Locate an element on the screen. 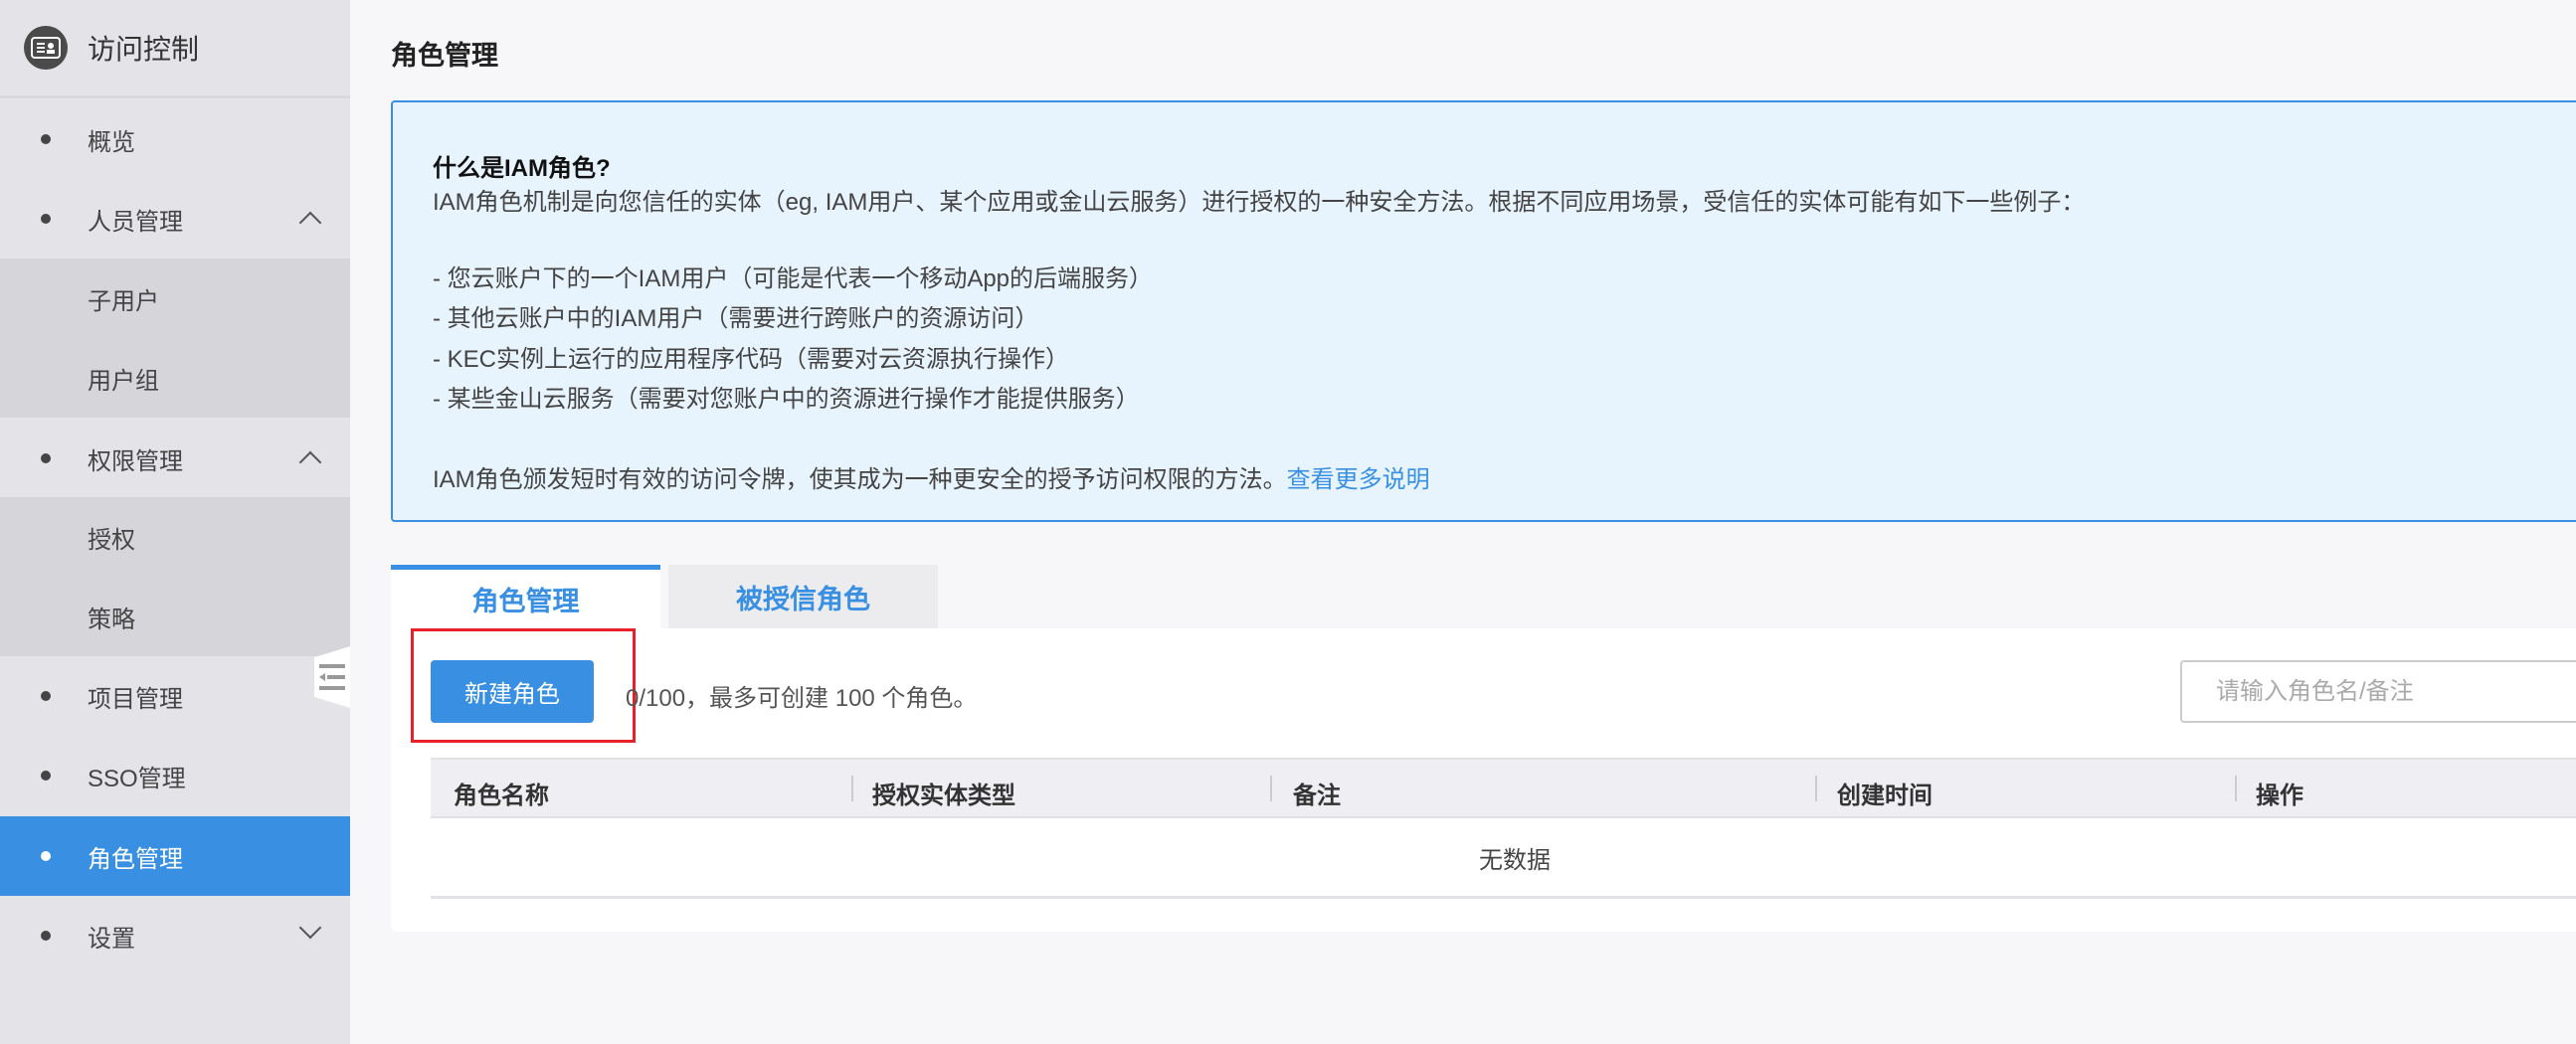 The image size is (2576, 1044). sidebar-item-label: 子用户 is located at coordinates (123, 301).